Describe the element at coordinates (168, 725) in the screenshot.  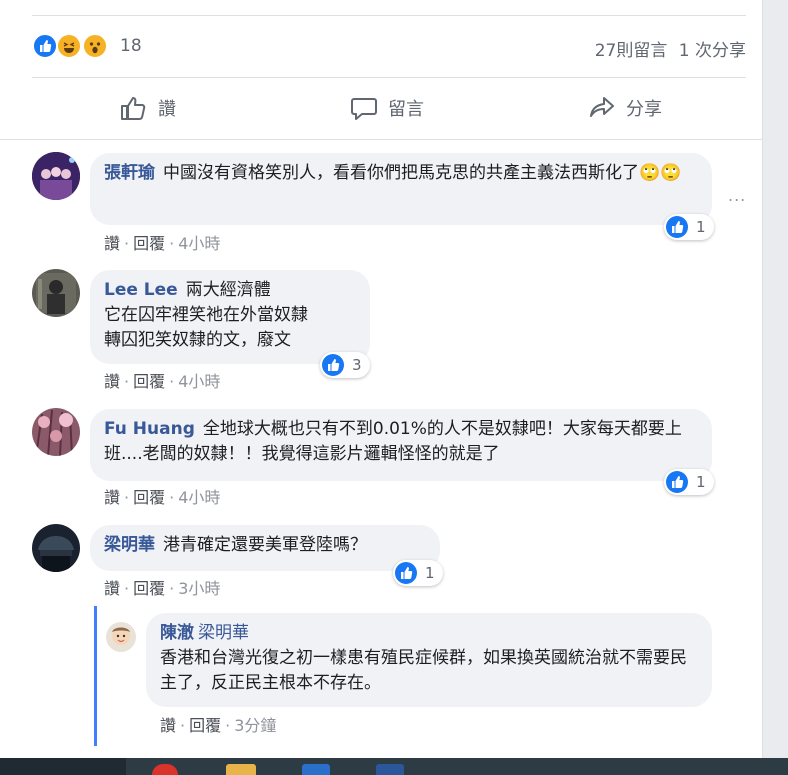
I see `reply-like-link: 讚` at that location.